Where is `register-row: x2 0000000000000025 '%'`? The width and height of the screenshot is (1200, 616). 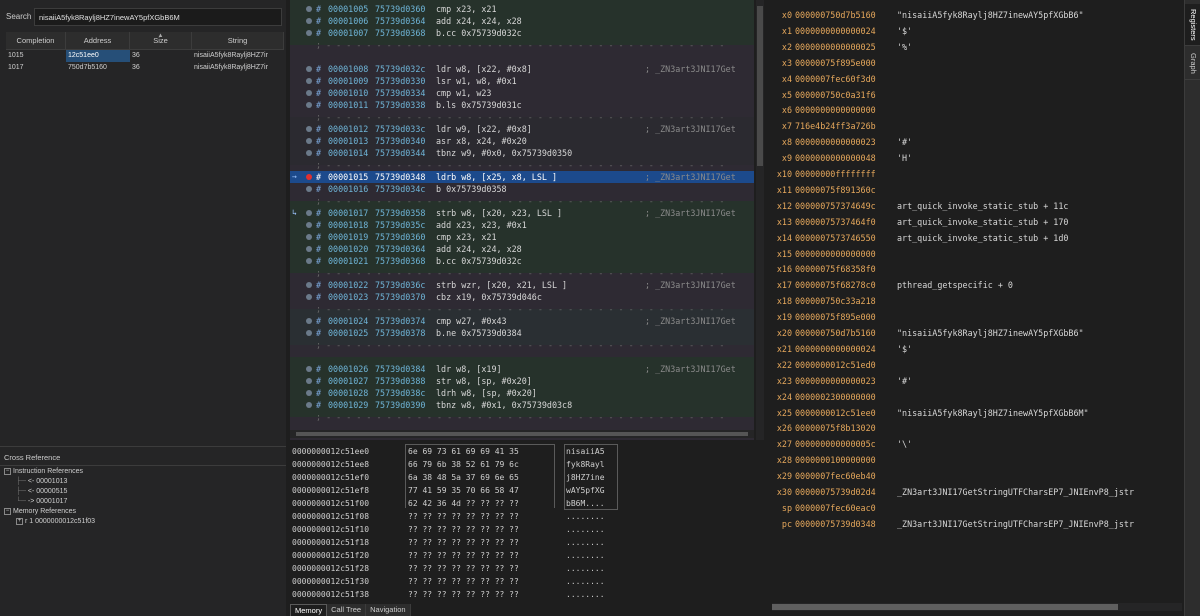
register-row: x2 0000000000000025 '%' is located at coordinates (973, 47).